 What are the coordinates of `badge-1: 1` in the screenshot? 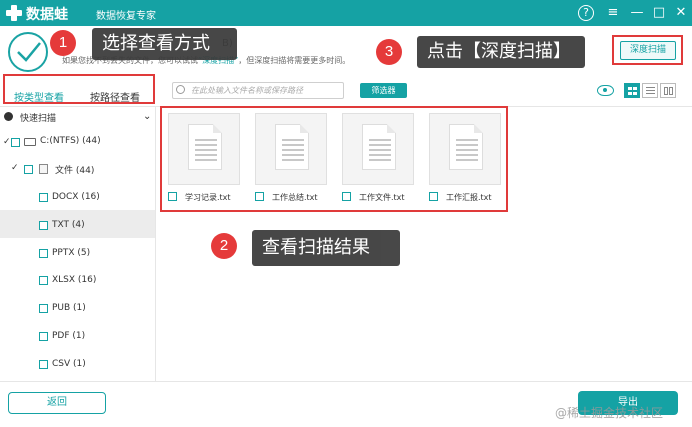 It's located at (63, 43).